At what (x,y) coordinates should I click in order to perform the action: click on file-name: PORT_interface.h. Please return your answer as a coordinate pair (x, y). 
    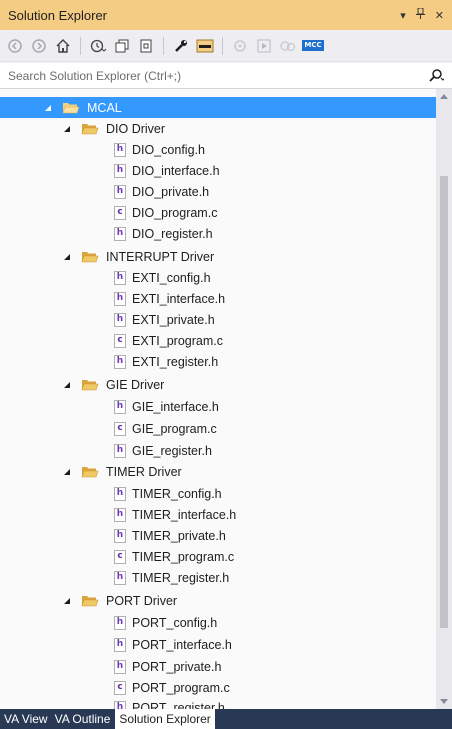
    Looking at the image, I should click on (182, 644).